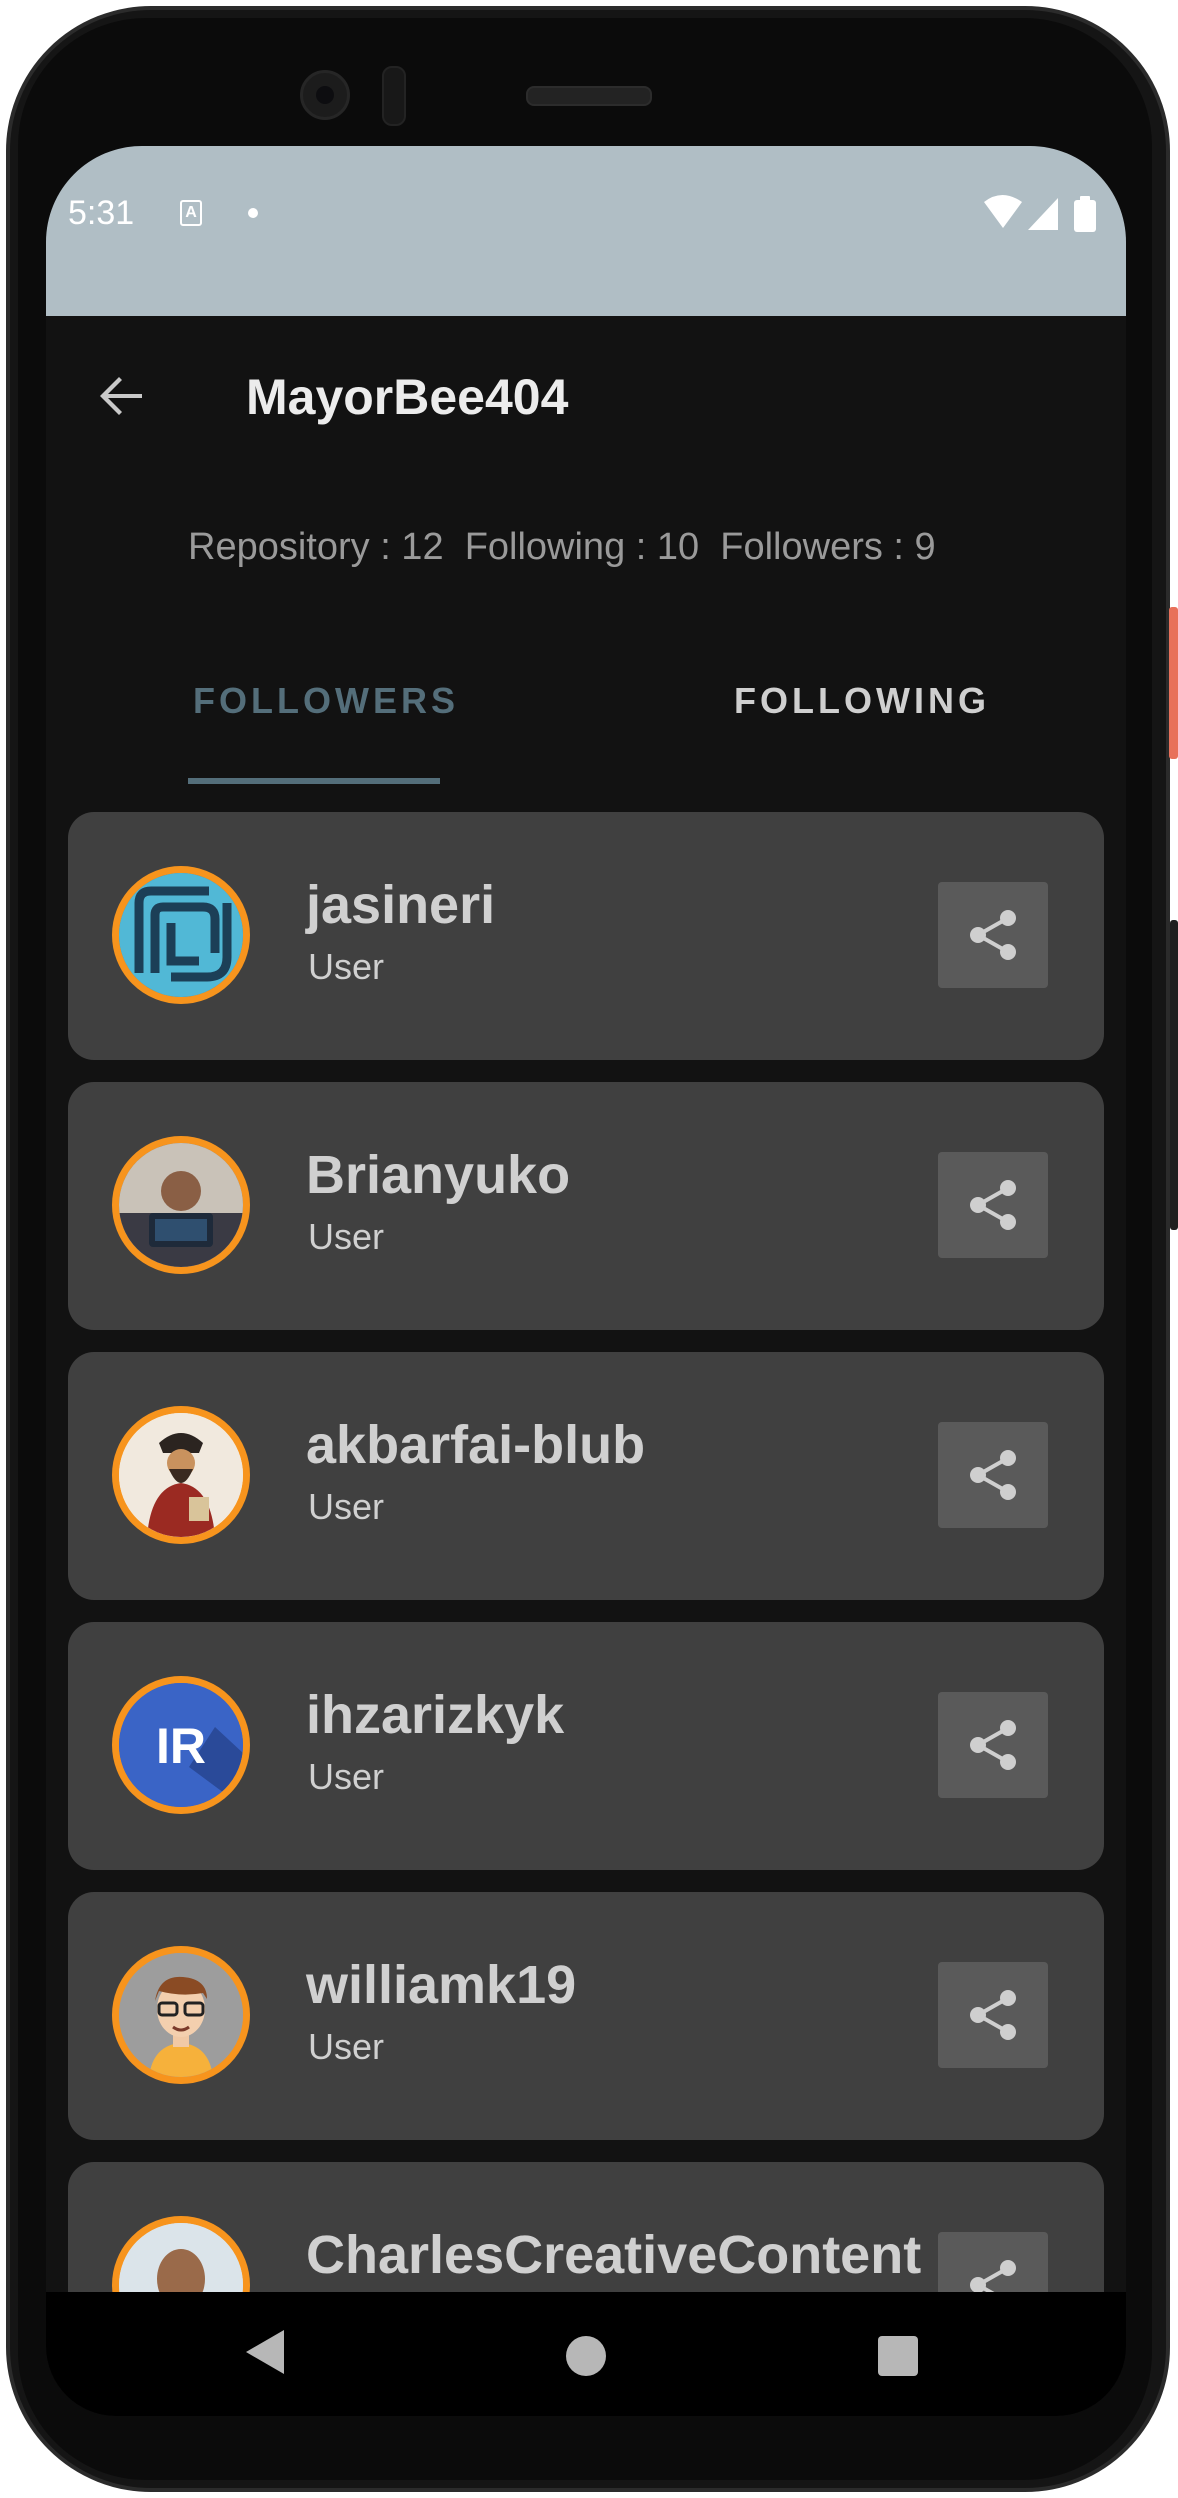 This screenshot has width=1178, height=2498. What do you see at coordinates (586, 936) in the screenshot?
I see `list-item: jasineri User` at bounding box center [586, 936].